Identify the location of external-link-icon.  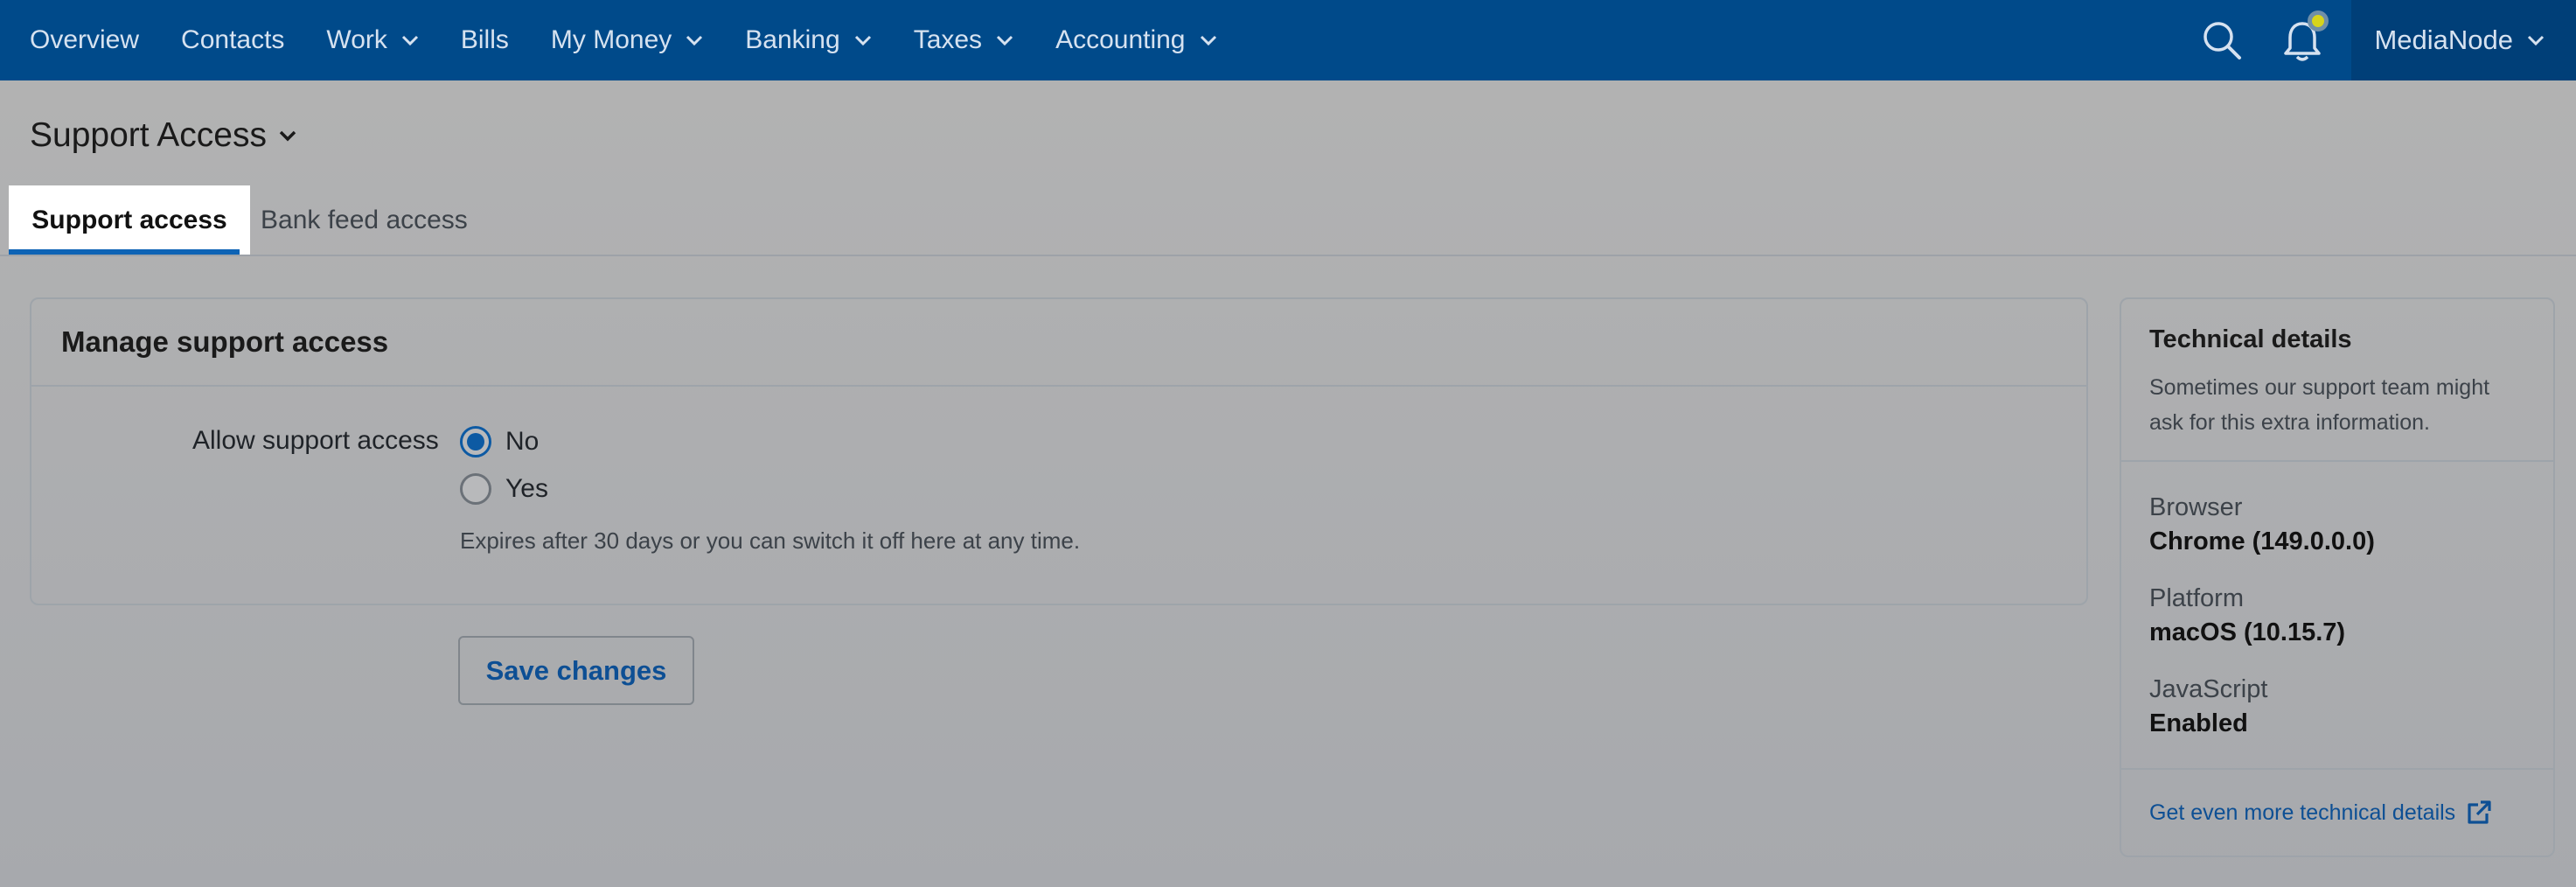
(2479, 812).